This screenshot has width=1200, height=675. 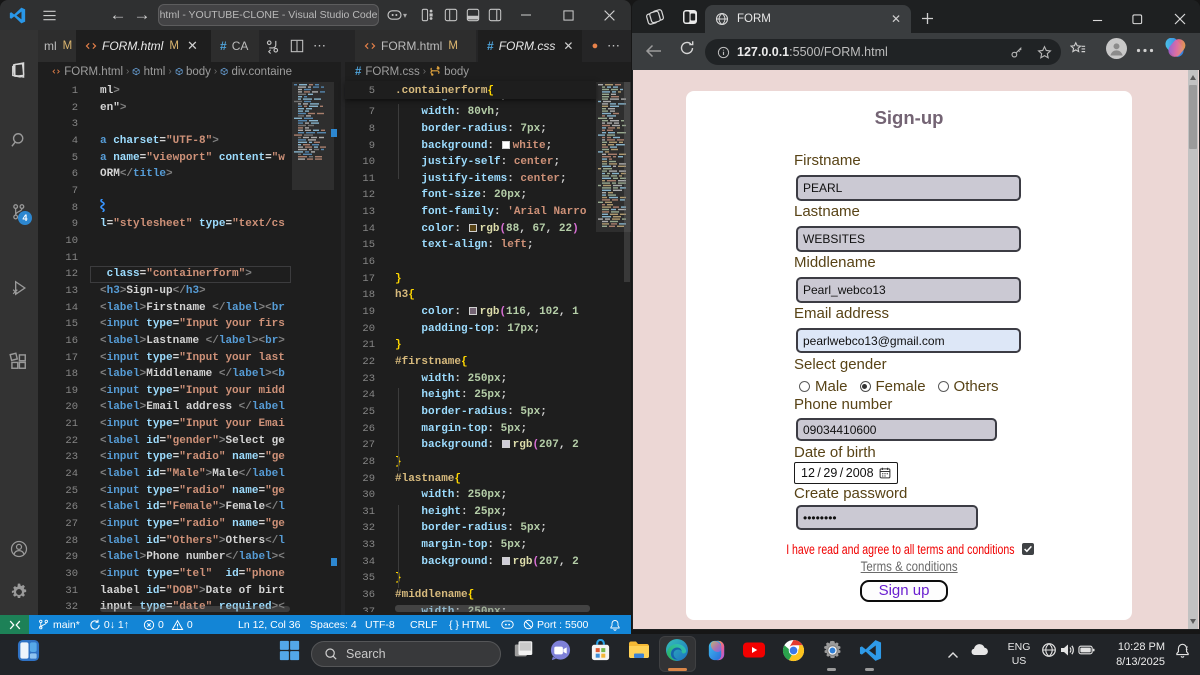 I want to click on svg-text: z, so click(x=1186, y=648).